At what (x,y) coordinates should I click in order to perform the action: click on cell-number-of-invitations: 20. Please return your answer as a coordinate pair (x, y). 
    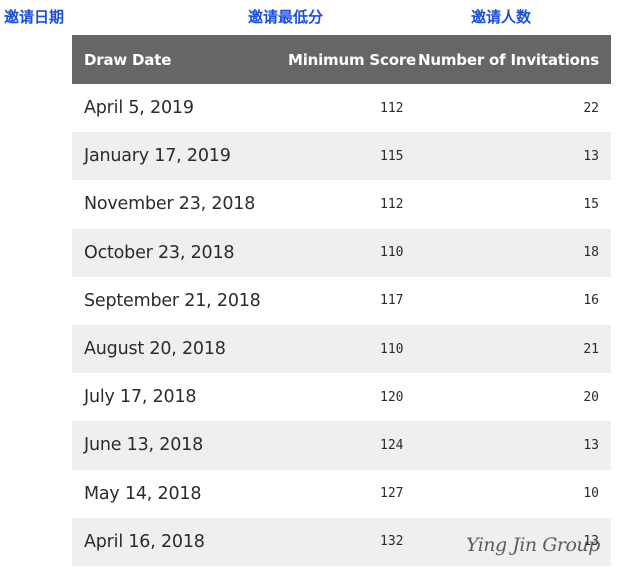
    Looking at the image, I should click on (591, 397).